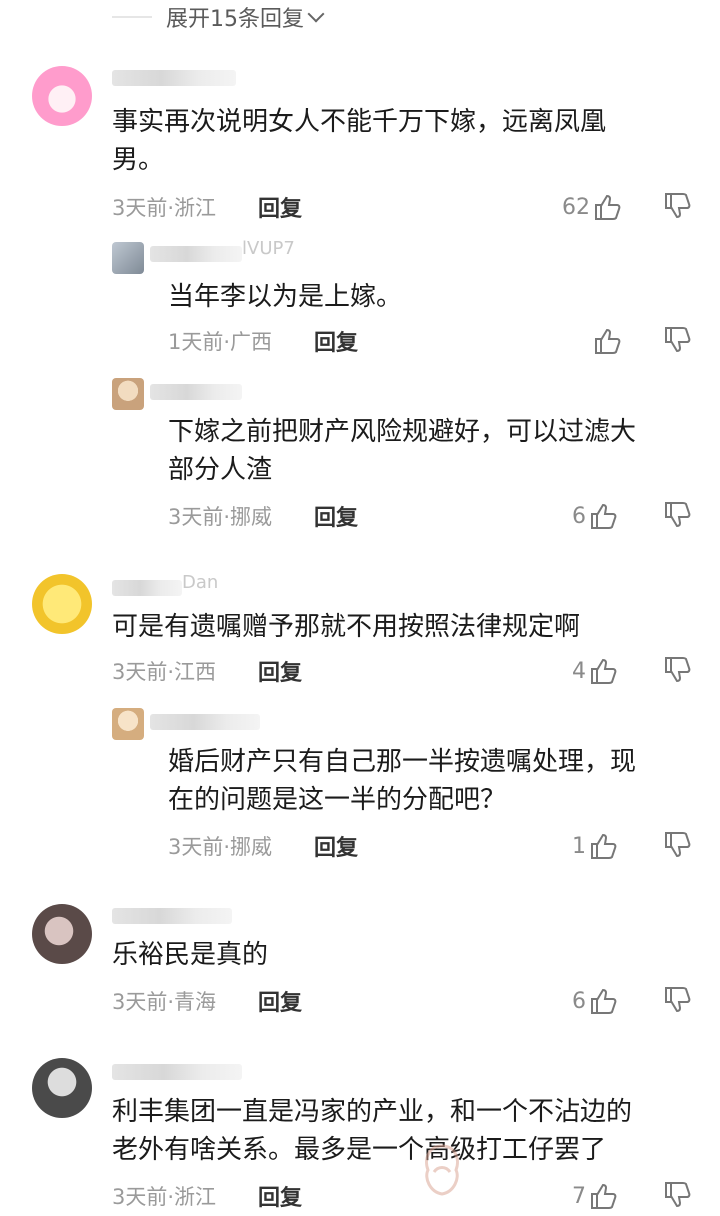  I want to click on username-partial: lVUP7, so click(268, 248).